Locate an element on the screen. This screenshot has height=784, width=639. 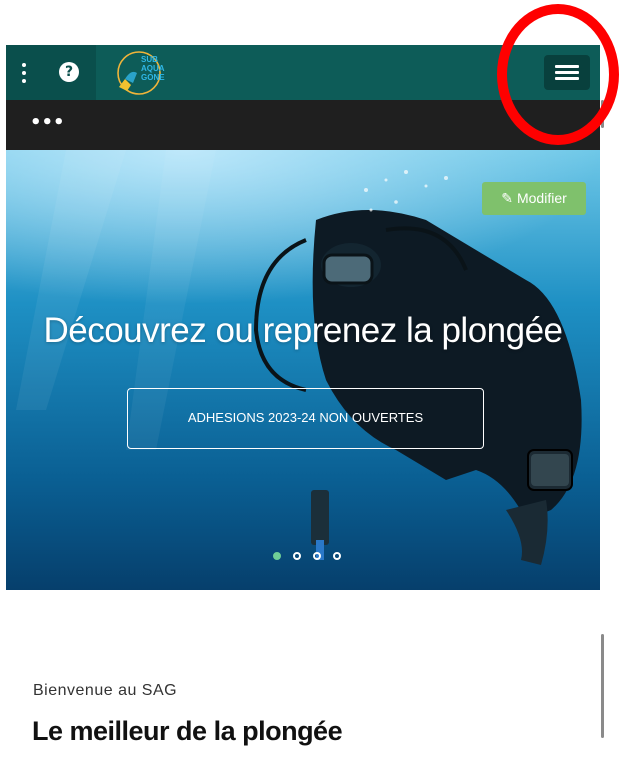
membership-button: ADHESIONS 2023-24 NON OUVERTES is located at coordinates (305, 418).